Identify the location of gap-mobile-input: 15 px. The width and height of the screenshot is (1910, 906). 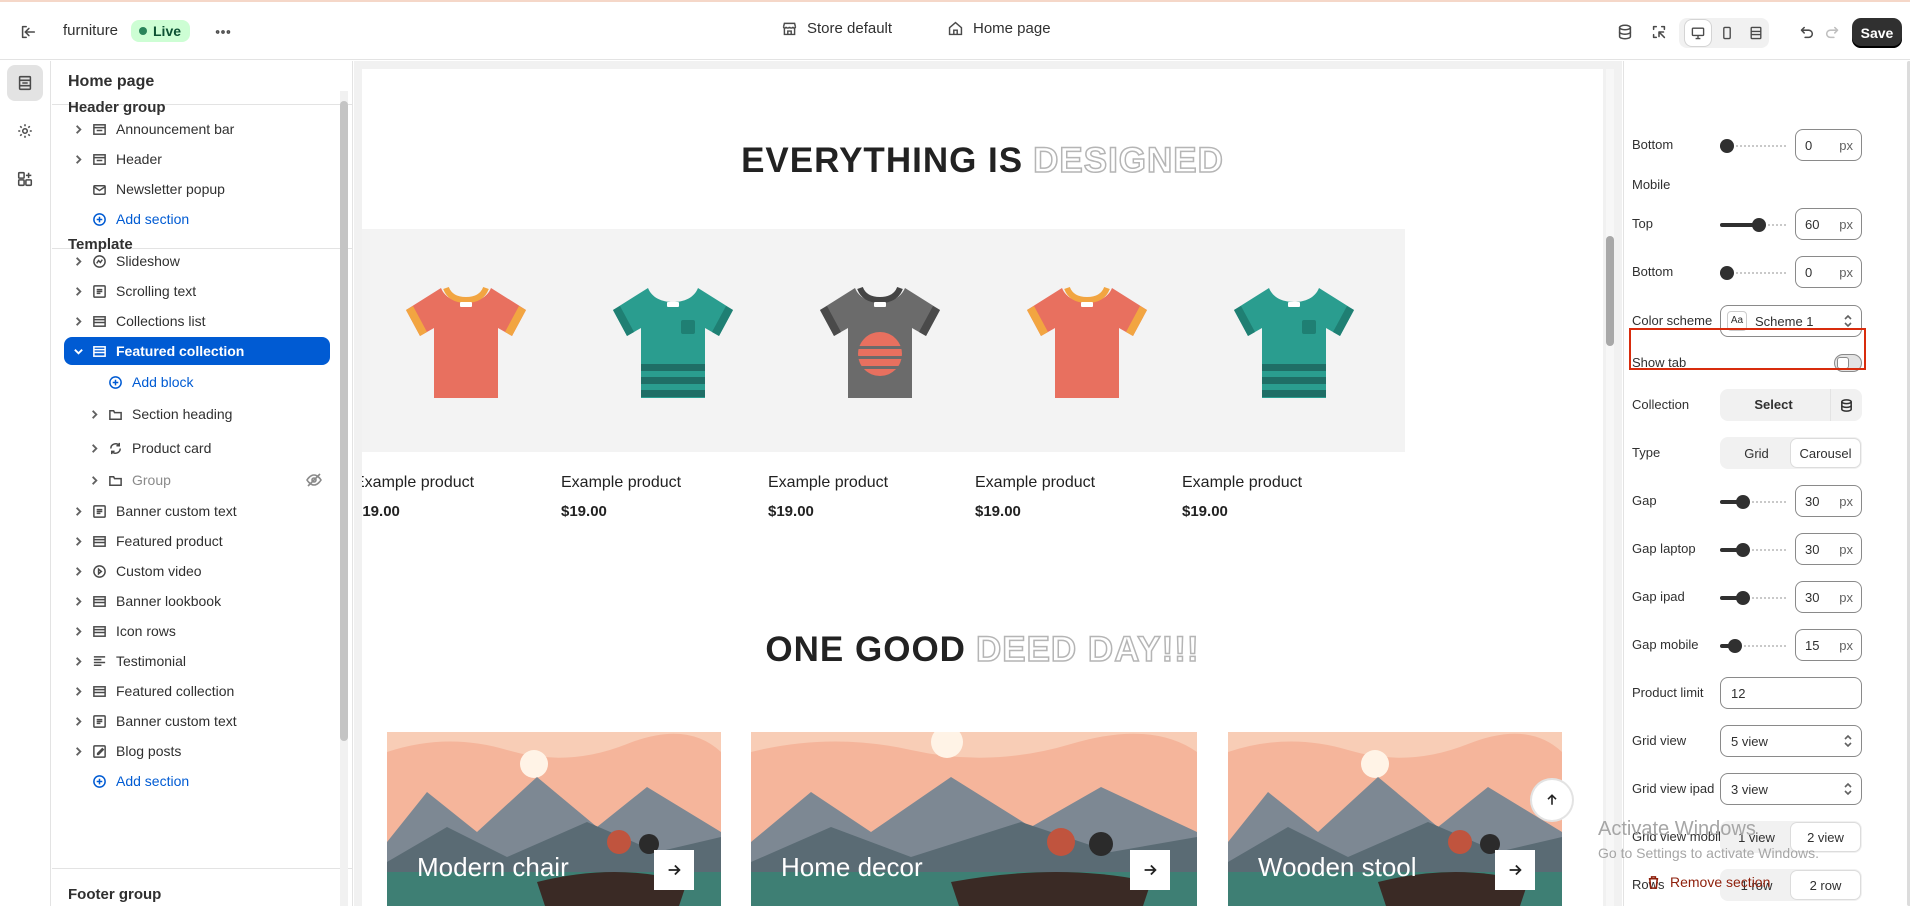
(1828, 645).